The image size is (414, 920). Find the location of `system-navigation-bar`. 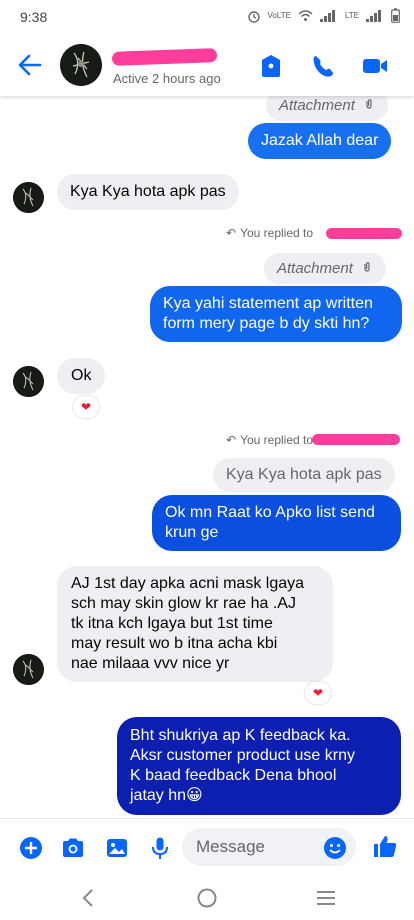

system-navigation-bar is located at coordinates (207, 898).